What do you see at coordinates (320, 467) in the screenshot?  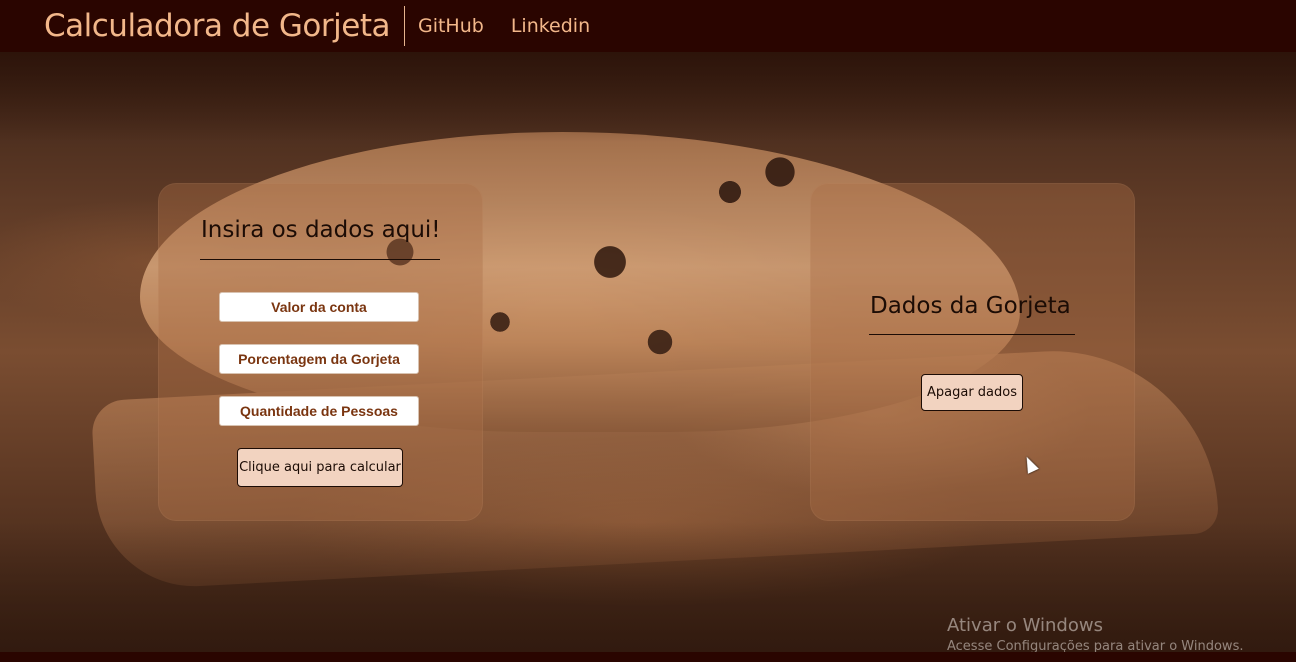 I see `calculate-button: Clique aqui para calcular` at bounding box center [320, 467].